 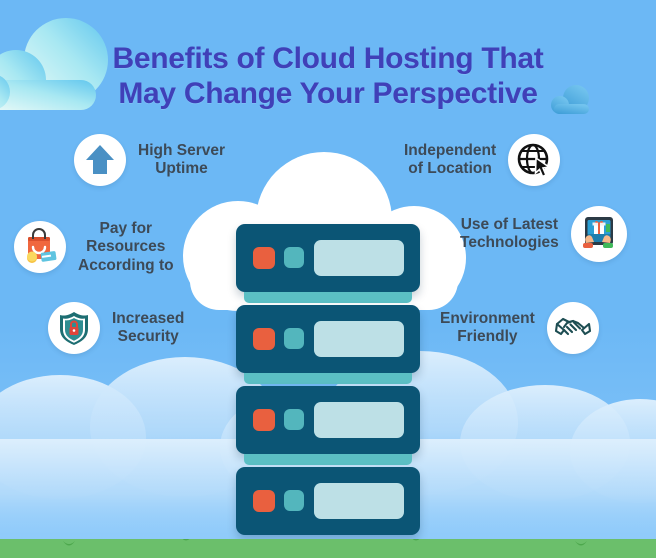 What do you see at coordinates (328, 547) in the screenshot?
I see `grass-strip` at bounding box center [328, 547].